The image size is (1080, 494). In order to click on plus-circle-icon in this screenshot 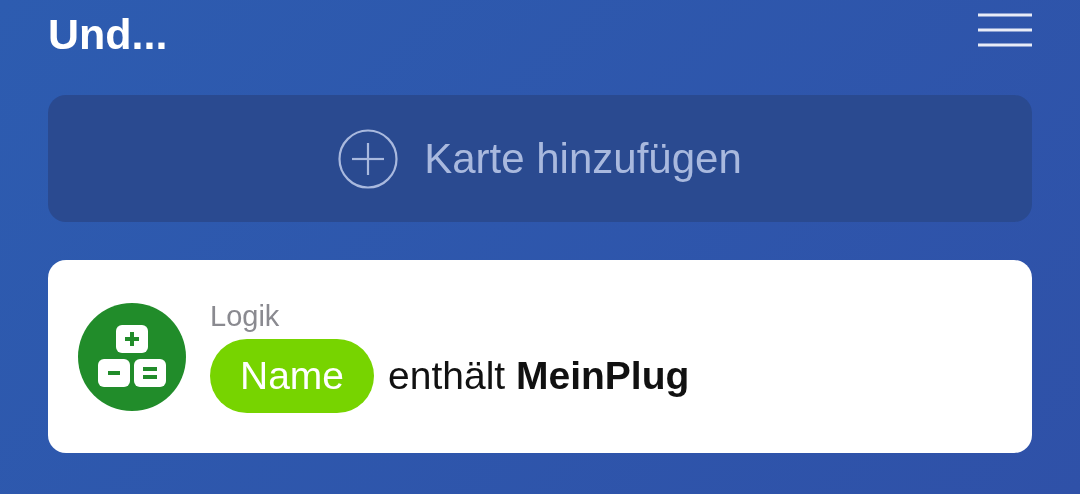, I will do `click(368, 158)`.